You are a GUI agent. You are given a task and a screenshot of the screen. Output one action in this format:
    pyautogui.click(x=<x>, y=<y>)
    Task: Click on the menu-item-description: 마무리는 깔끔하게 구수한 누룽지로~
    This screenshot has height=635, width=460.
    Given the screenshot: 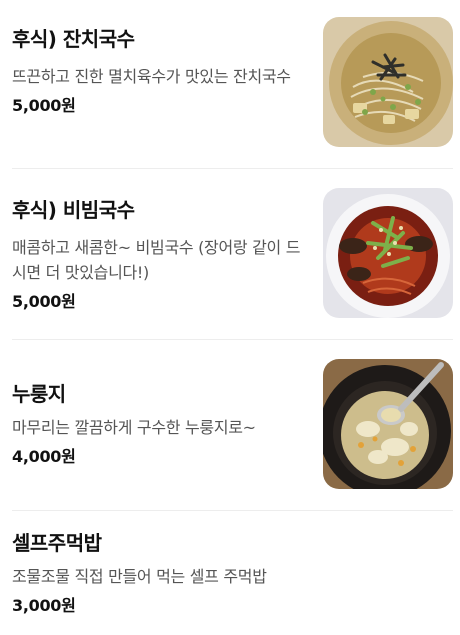 What is the action you would take?
    pyautogui.click(x=134, y=427)
    